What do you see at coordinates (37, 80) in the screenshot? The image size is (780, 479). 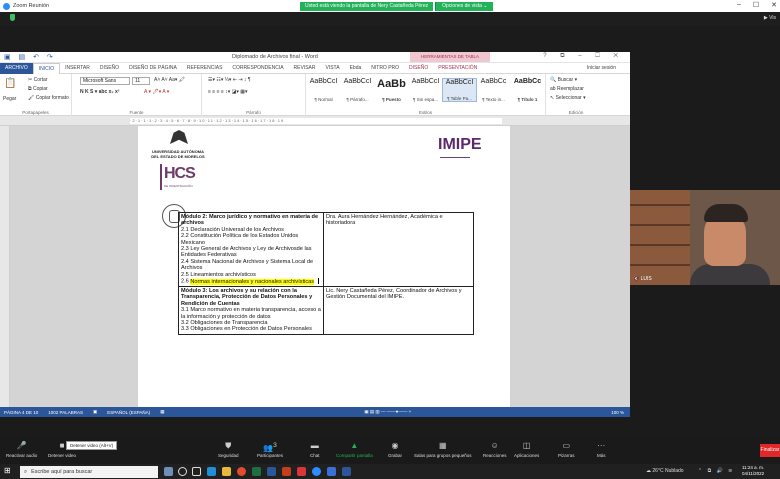 I see `cut-button: ✂ Cortar` at bounding box center [37, 80].